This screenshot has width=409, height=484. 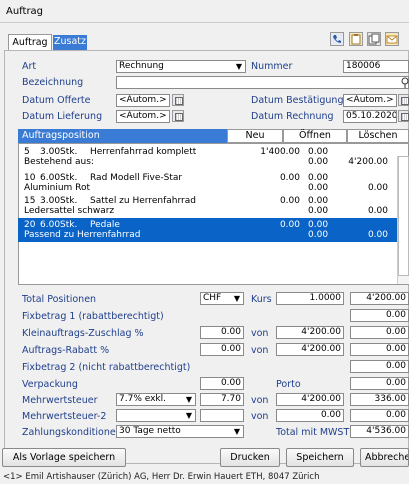 What do you see at coordinates (392, 39) in the screenshot?
I see `mail-icon` at bounding box center [392, 39].